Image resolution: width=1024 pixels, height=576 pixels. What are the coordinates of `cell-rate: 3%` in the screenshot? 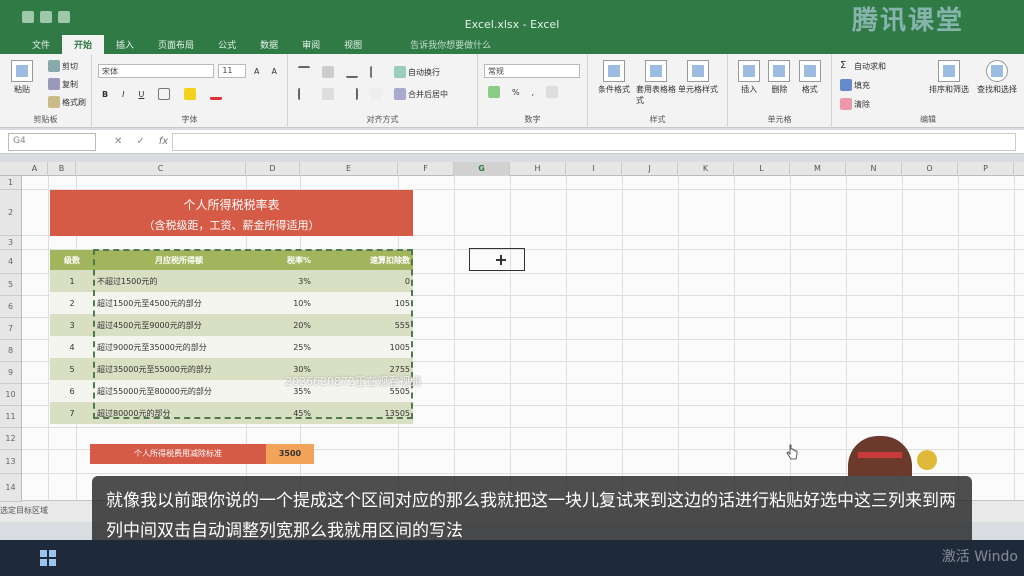 It's located at (289, 281).